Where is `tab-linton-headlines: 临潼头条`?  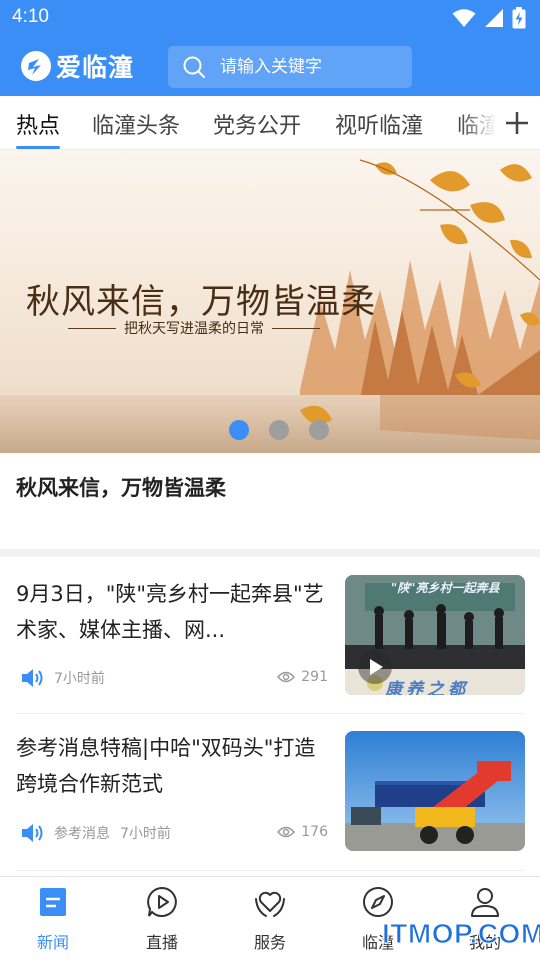
tab-linton-headlines: 临潼头条 is located at coordinates (136, 124).